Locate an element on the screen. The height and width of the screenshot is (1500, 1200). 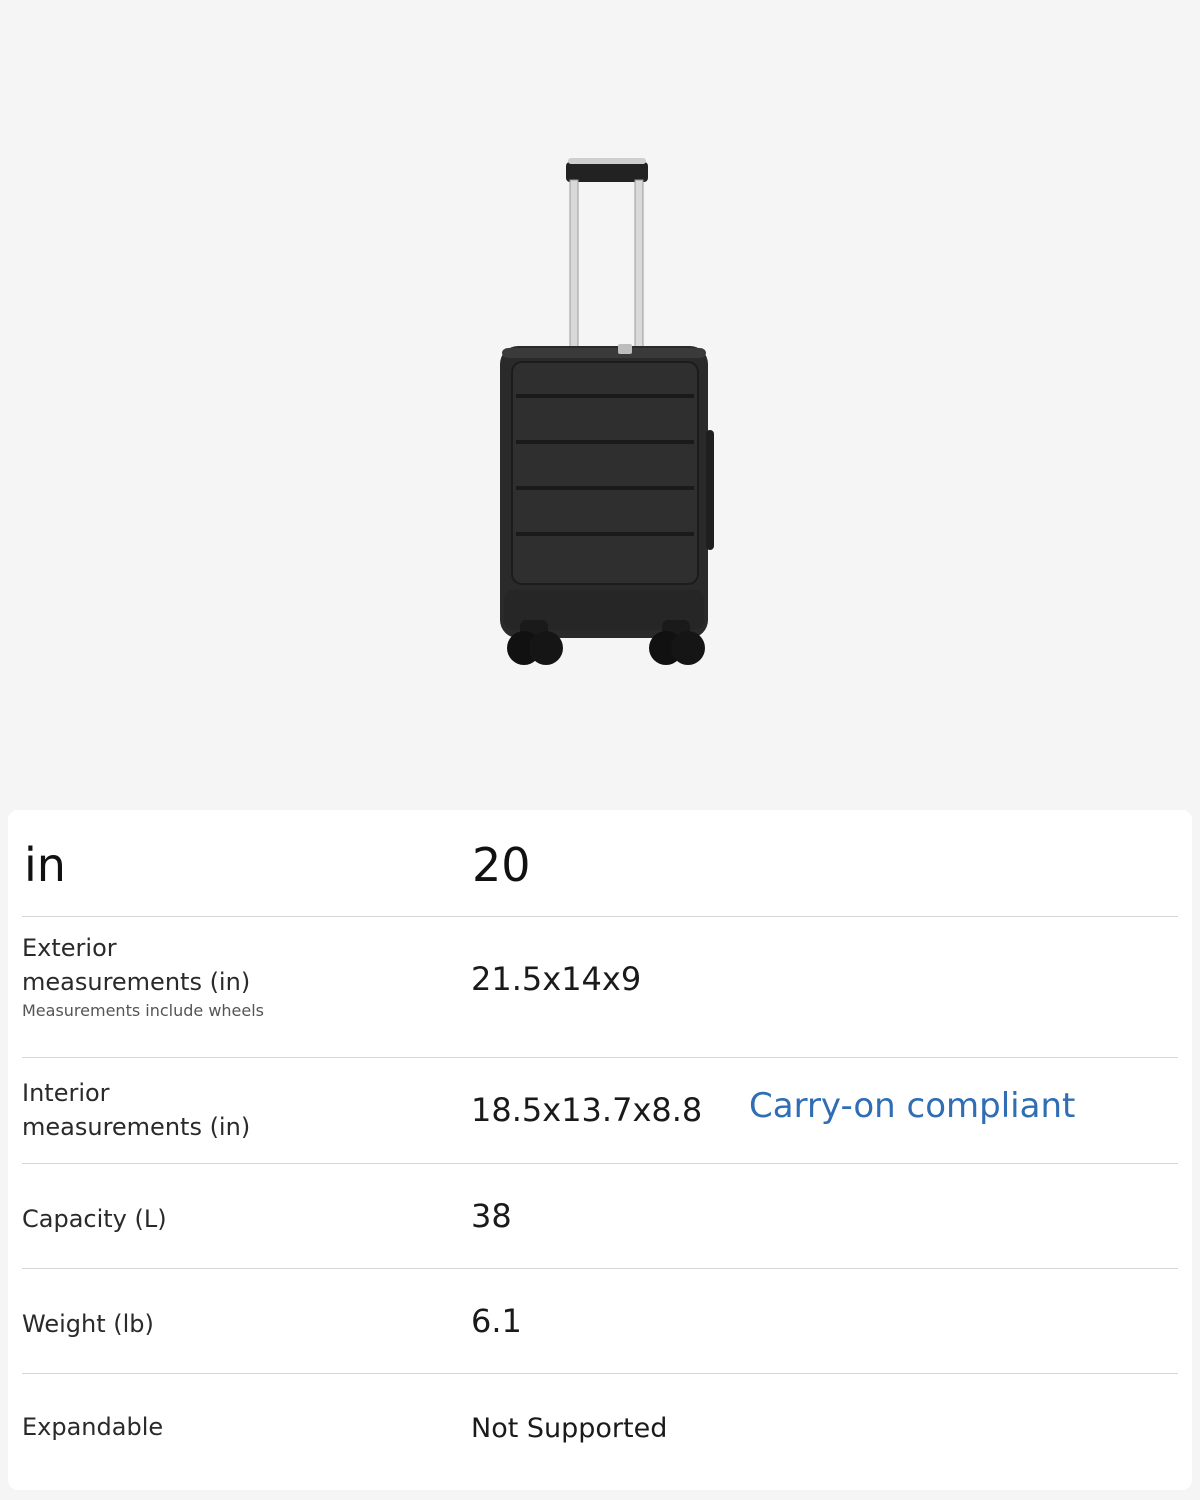
spec-row-expandable: Expandable Not Supported is located at coordinates (600, 1429).